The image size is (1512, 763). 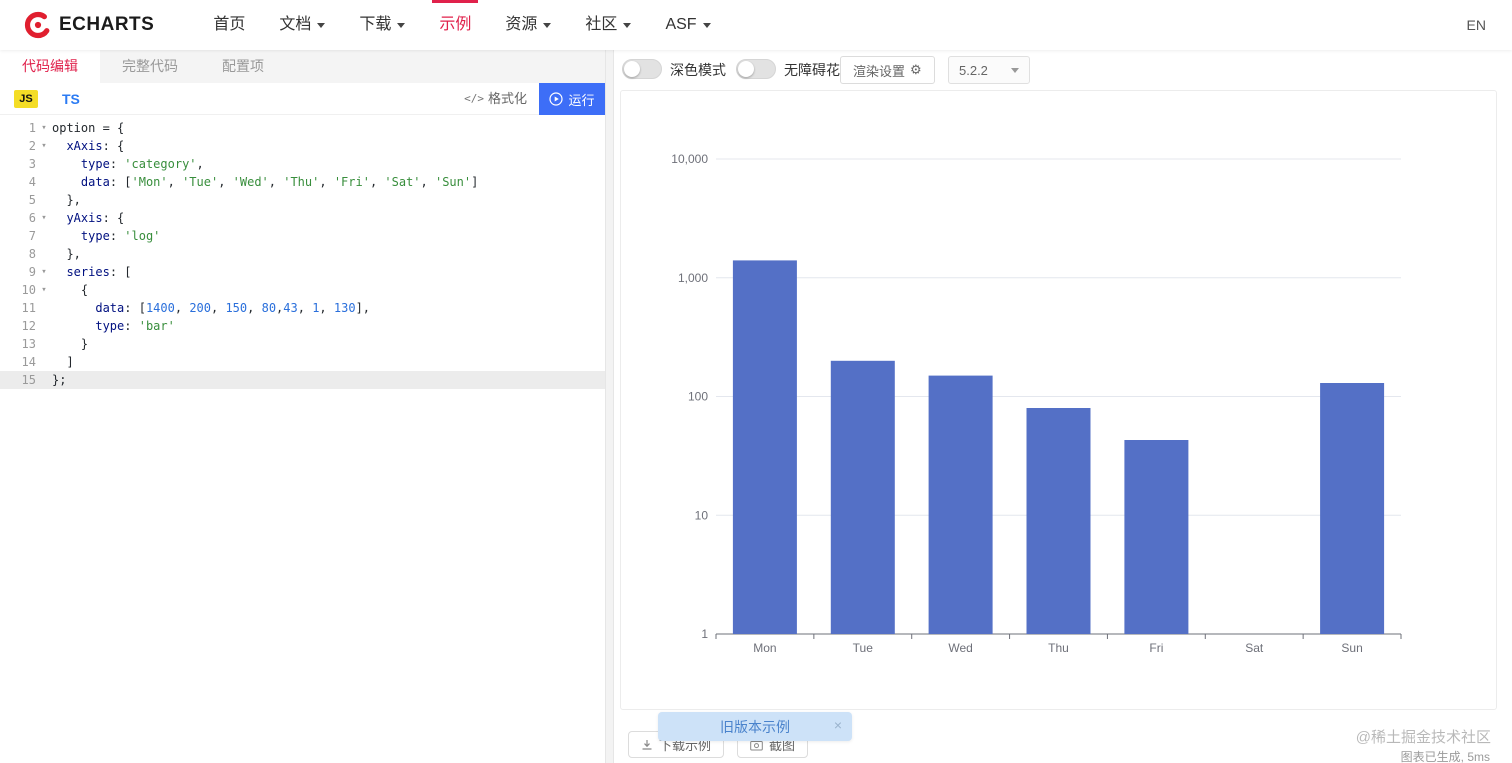 What do you see at coordinates (689, 159) in the screenshot?
I see `y-axis-tick-label: 10,000` at bounding box center [689, 159].